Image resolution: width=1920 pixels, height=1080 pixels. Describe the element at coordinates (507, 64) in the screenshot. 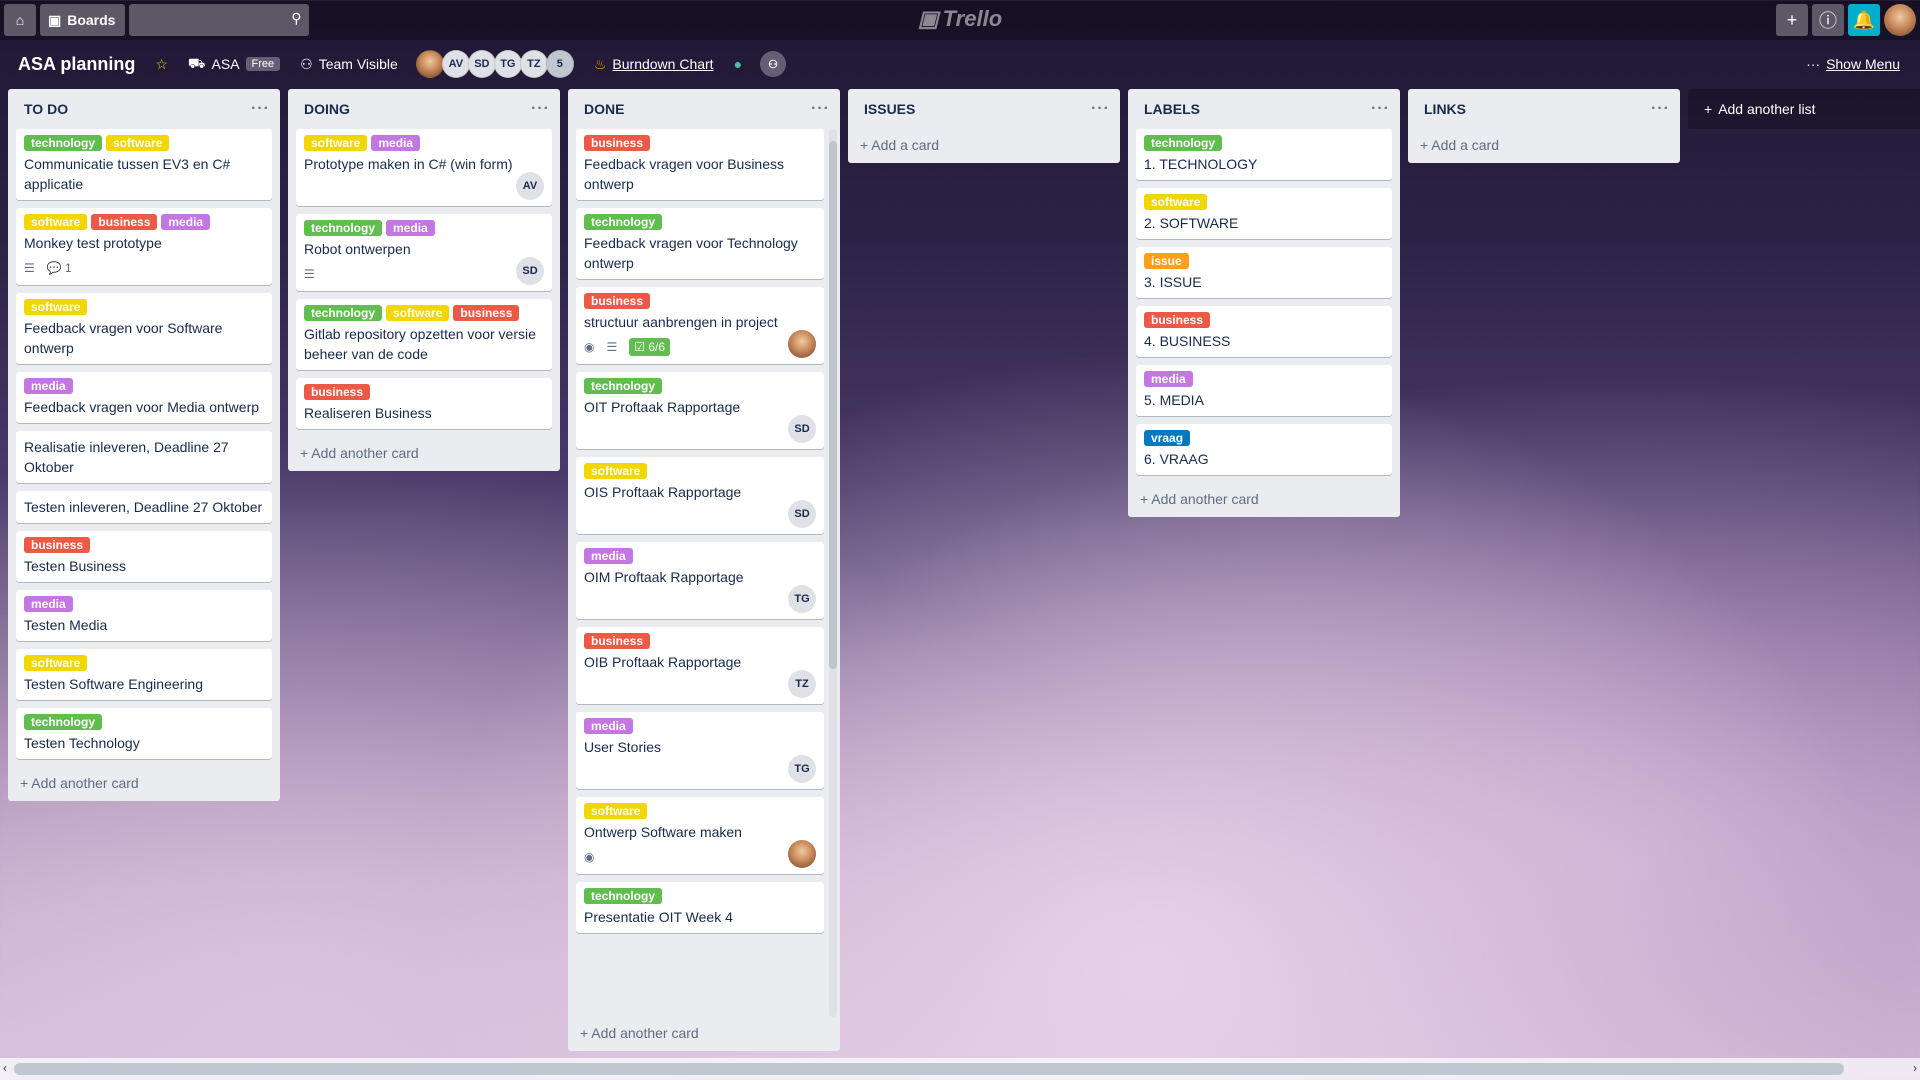

I see `member-tg: TG` at that location.